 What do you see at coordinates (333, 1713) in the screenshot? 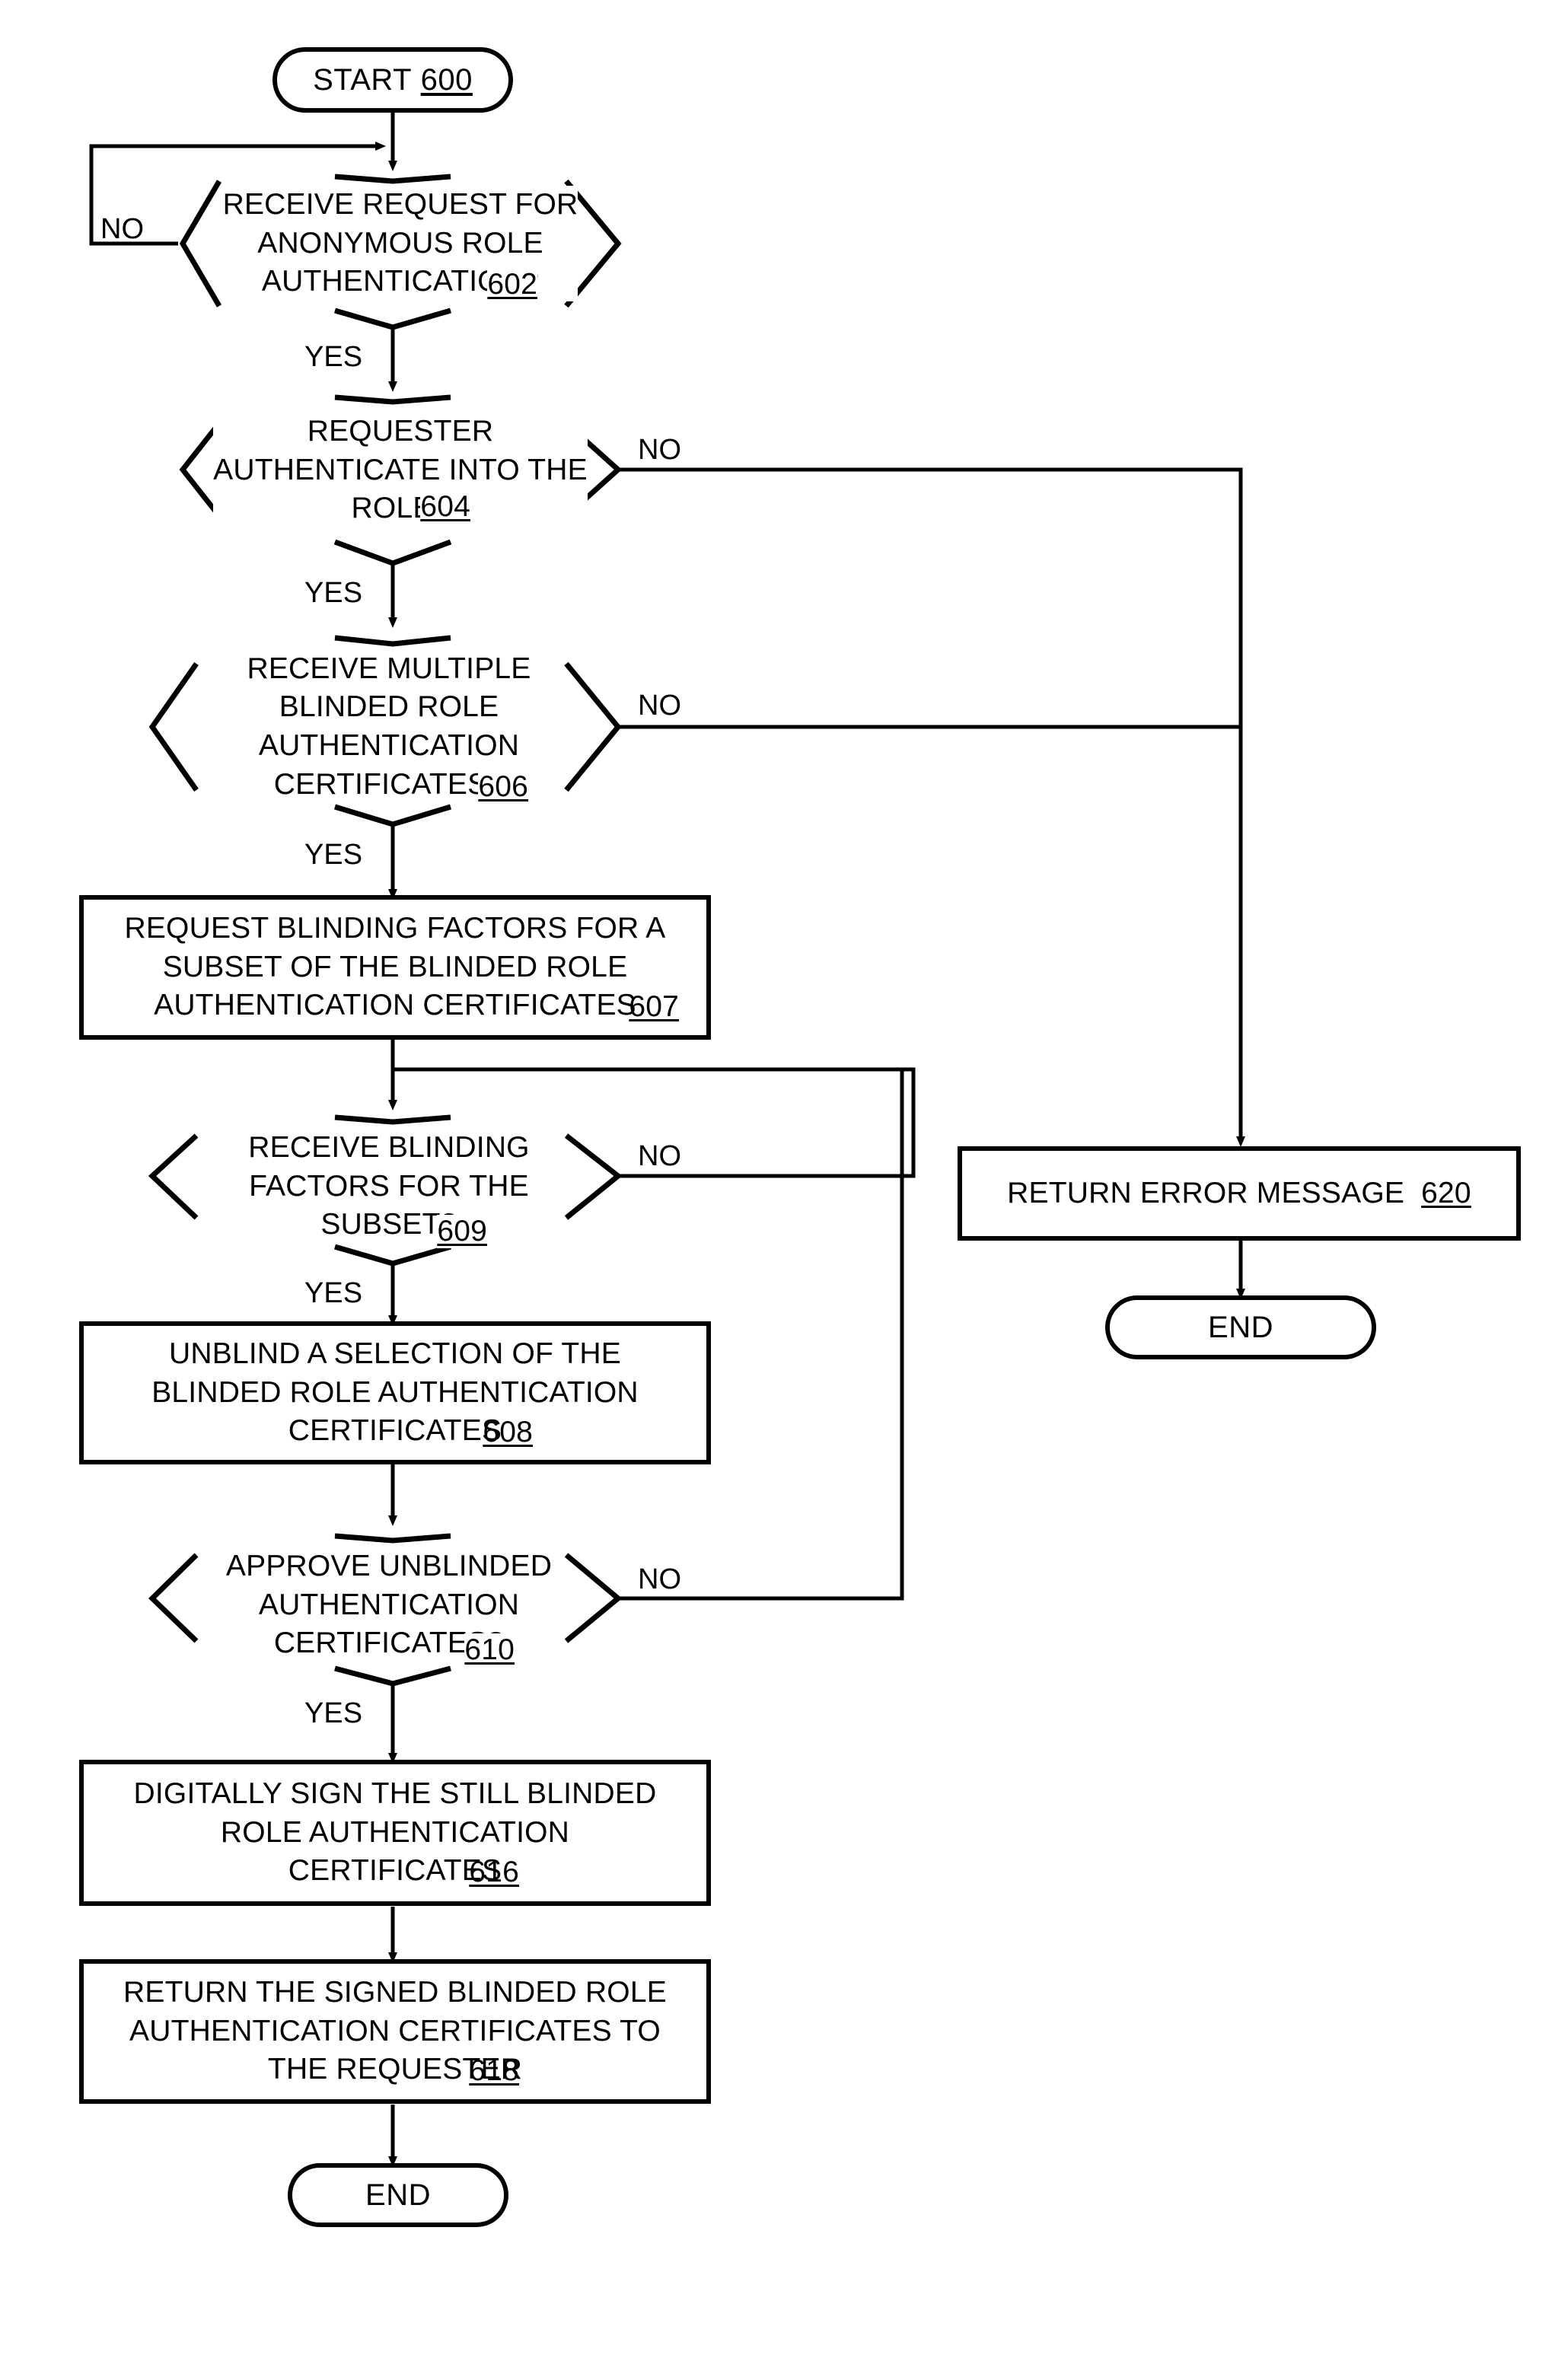
I see `edge-label-yes-610: YES` at bounding box center [333, 1713].